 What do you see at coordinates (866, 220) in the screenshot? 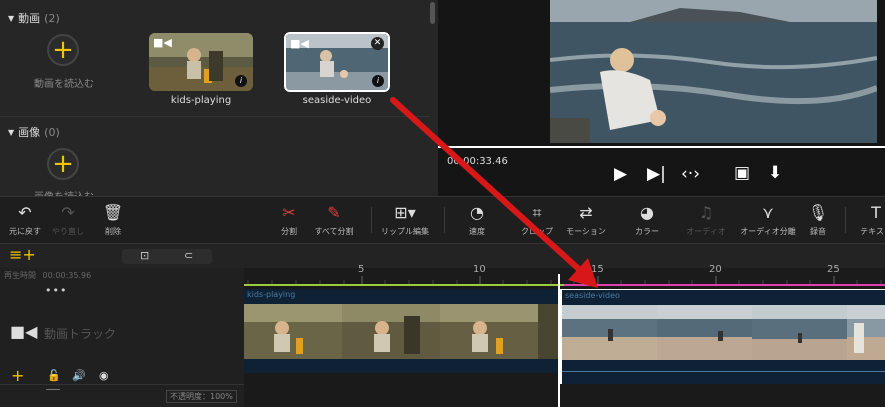
I see `text-button: T テキスト` at bounding box center [866, 220].